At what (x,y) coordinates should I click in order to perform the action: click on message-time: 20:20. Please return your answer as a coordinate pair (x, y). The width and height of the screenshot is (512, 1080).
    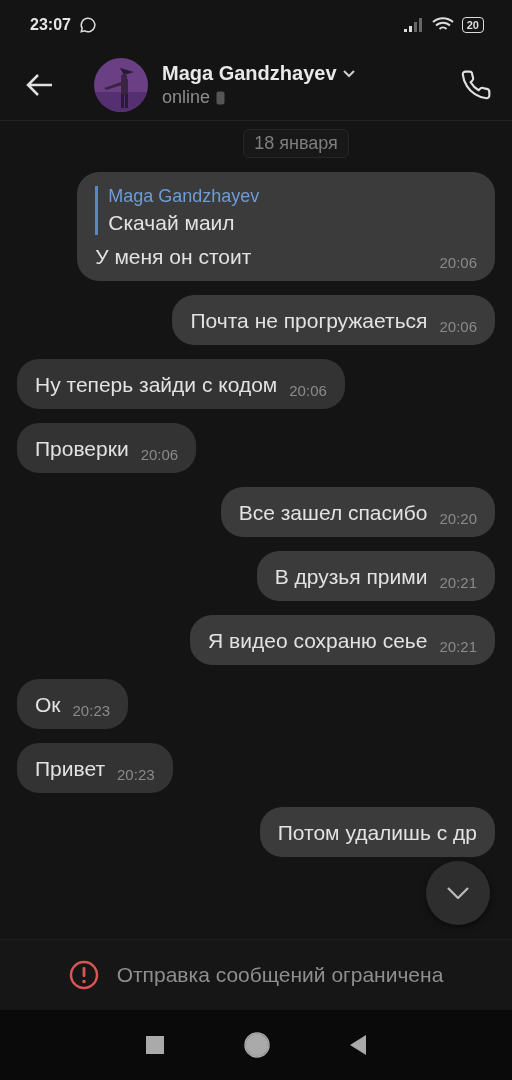
    Looking at the image, I should click on (458, 518).